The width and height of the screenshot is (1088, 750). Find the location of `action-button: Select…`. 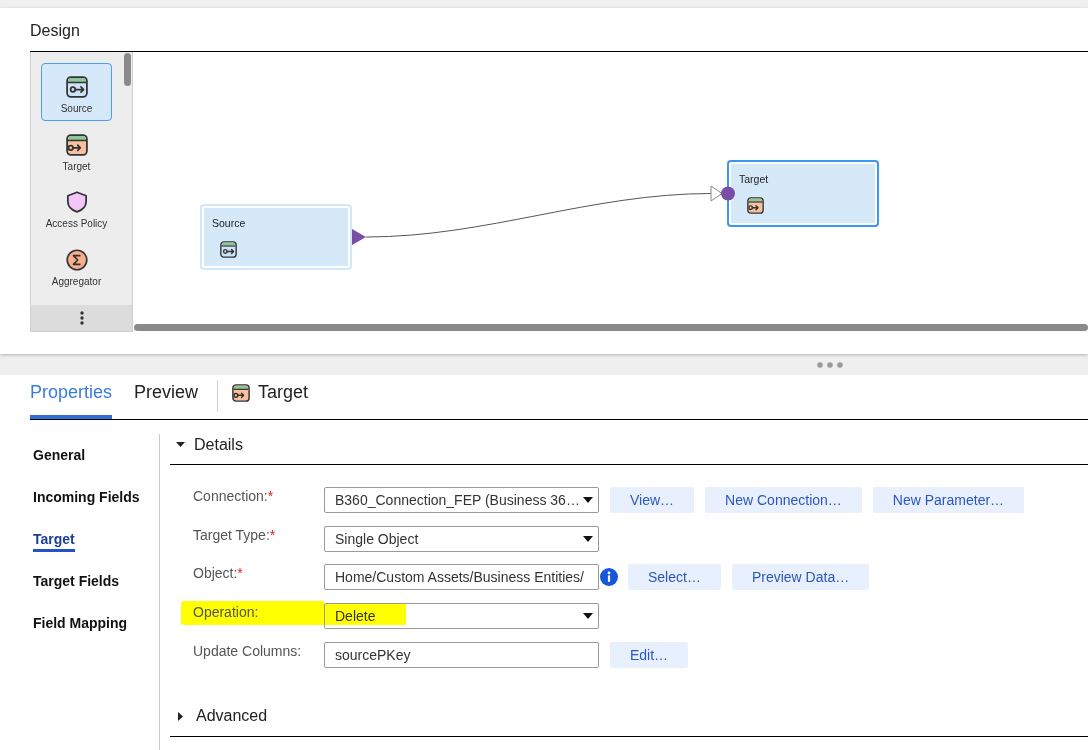

action-button: Select… is located at coordinates (674, 577).